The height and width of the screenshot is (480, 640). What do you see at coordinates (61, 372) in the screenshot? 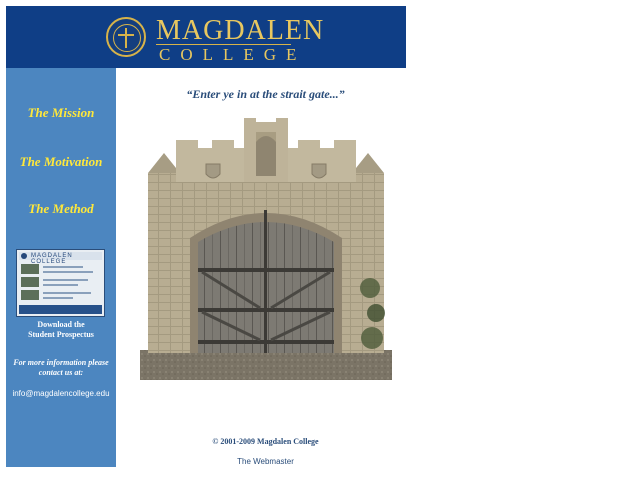
I see `contact-text-line2: contact us at:` at bounding box center [61, 372].